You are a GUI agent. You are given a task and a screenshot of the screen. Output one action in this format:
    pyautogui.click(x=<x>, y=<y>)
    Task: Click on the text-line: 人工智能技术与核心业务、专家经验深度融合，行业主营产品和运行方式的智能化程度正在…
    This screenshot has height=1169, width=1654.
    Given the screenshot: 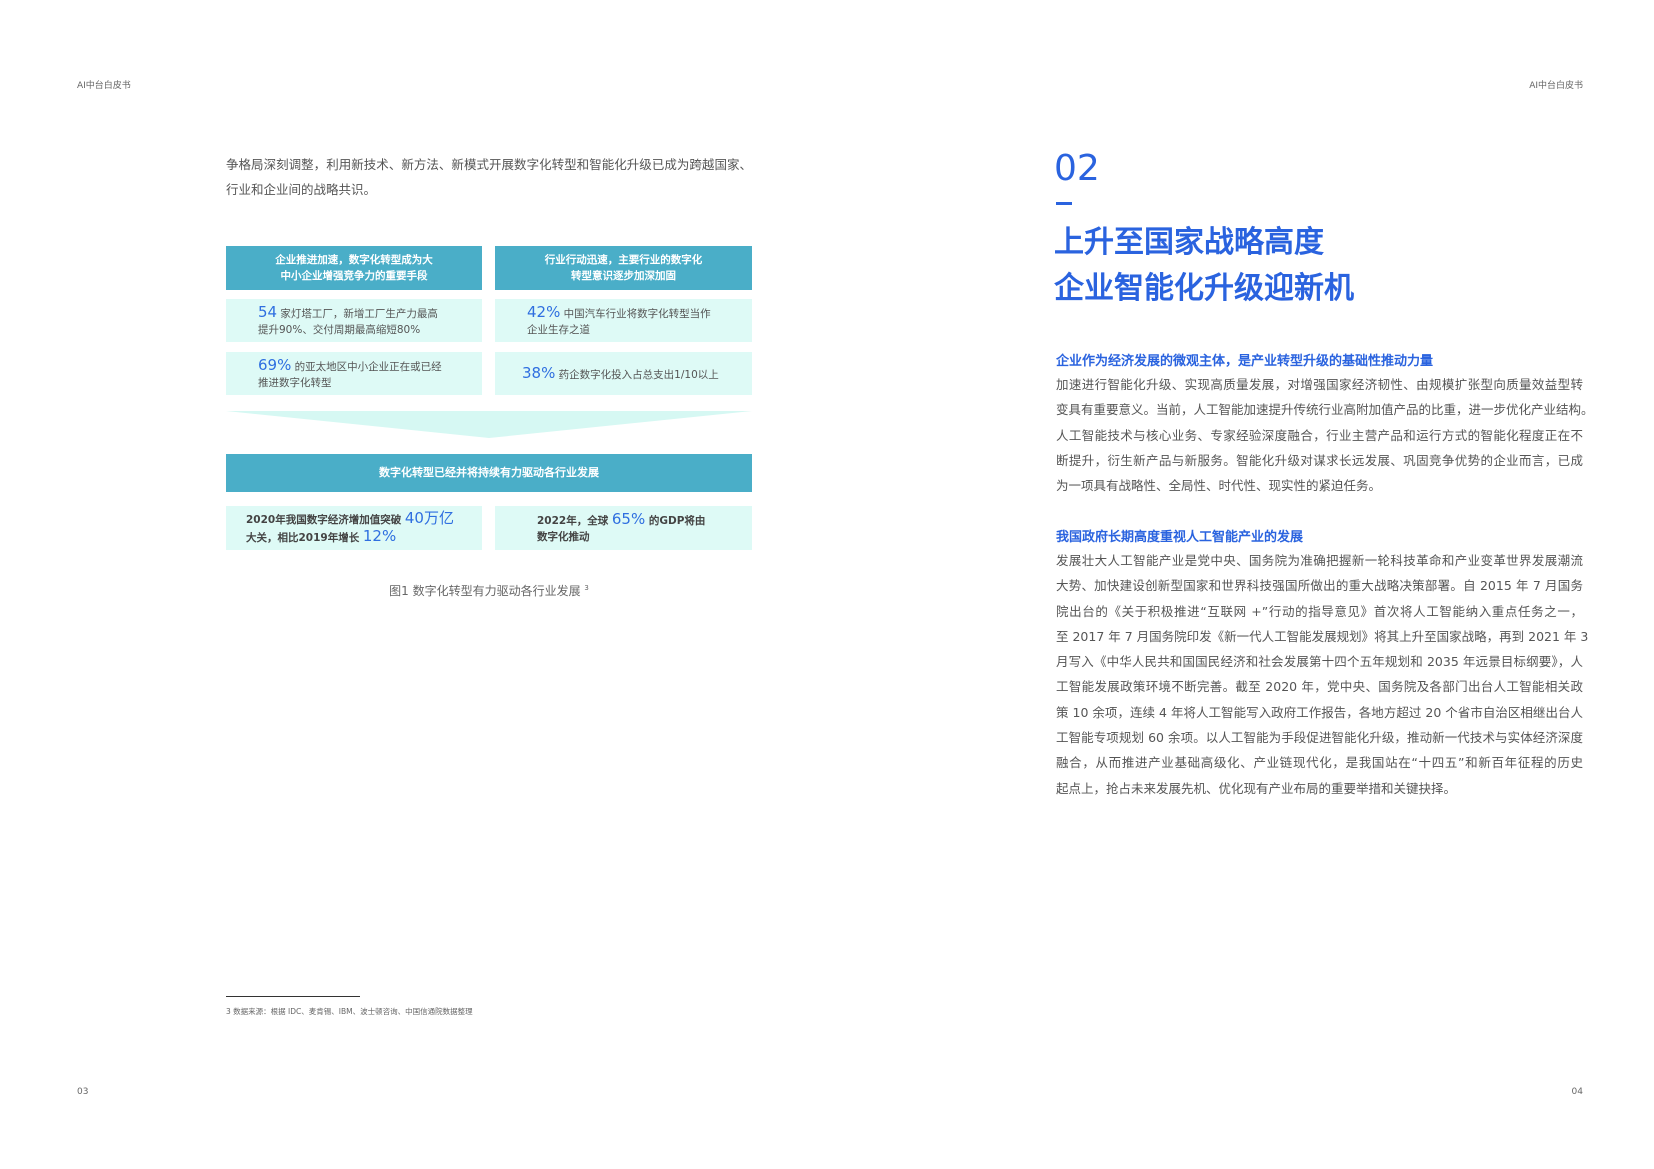 What is the action you would take?
    pyautogui.click(x=1319, y=435)
    